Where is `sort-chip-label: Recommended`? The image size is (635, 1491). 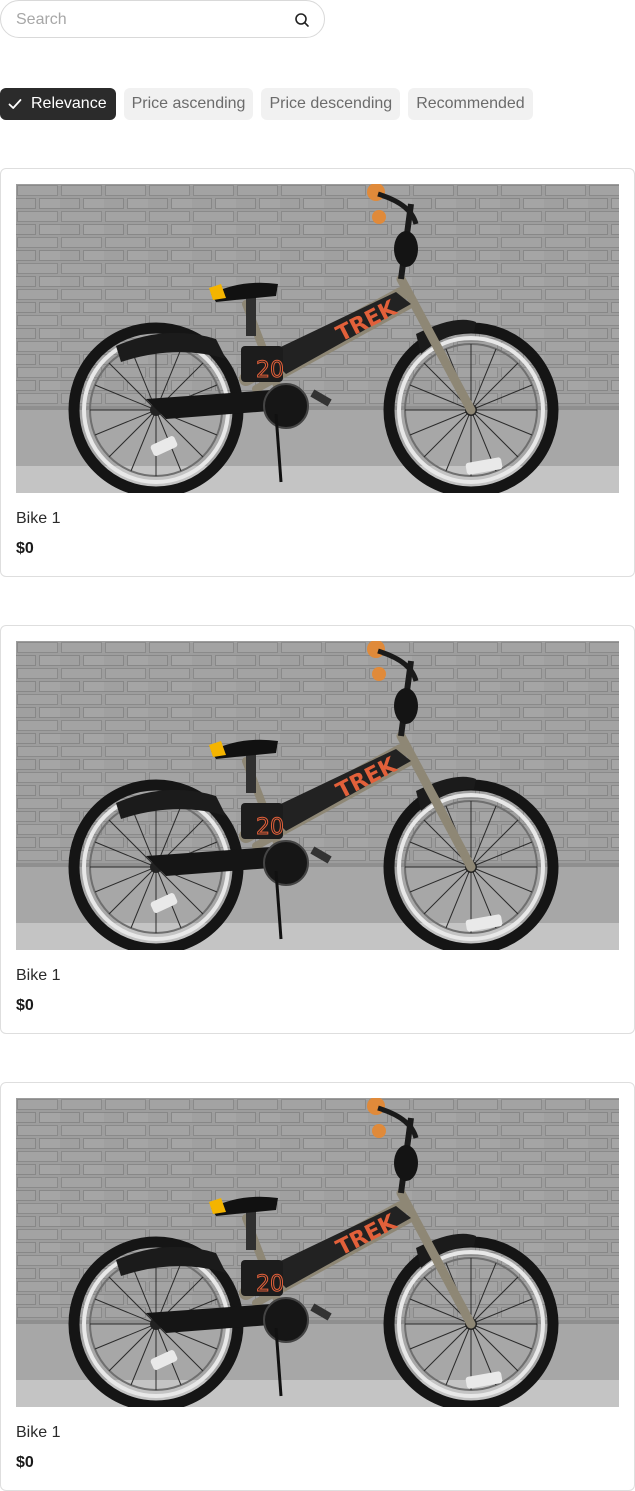 sort-chip-label: Recommended is located at coordinates (470, 103).